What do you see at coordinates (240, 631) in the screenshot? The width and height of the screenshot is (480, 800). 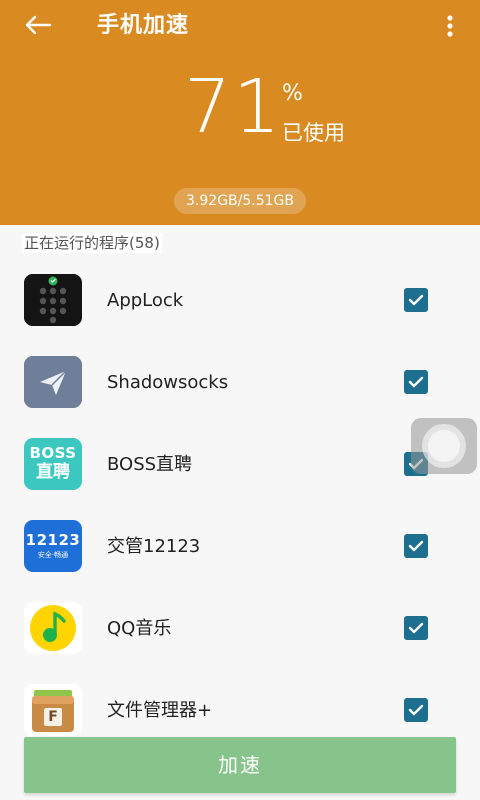 I see `app-row-qq-music: QQ音乐` at bounding box center [240, 631].